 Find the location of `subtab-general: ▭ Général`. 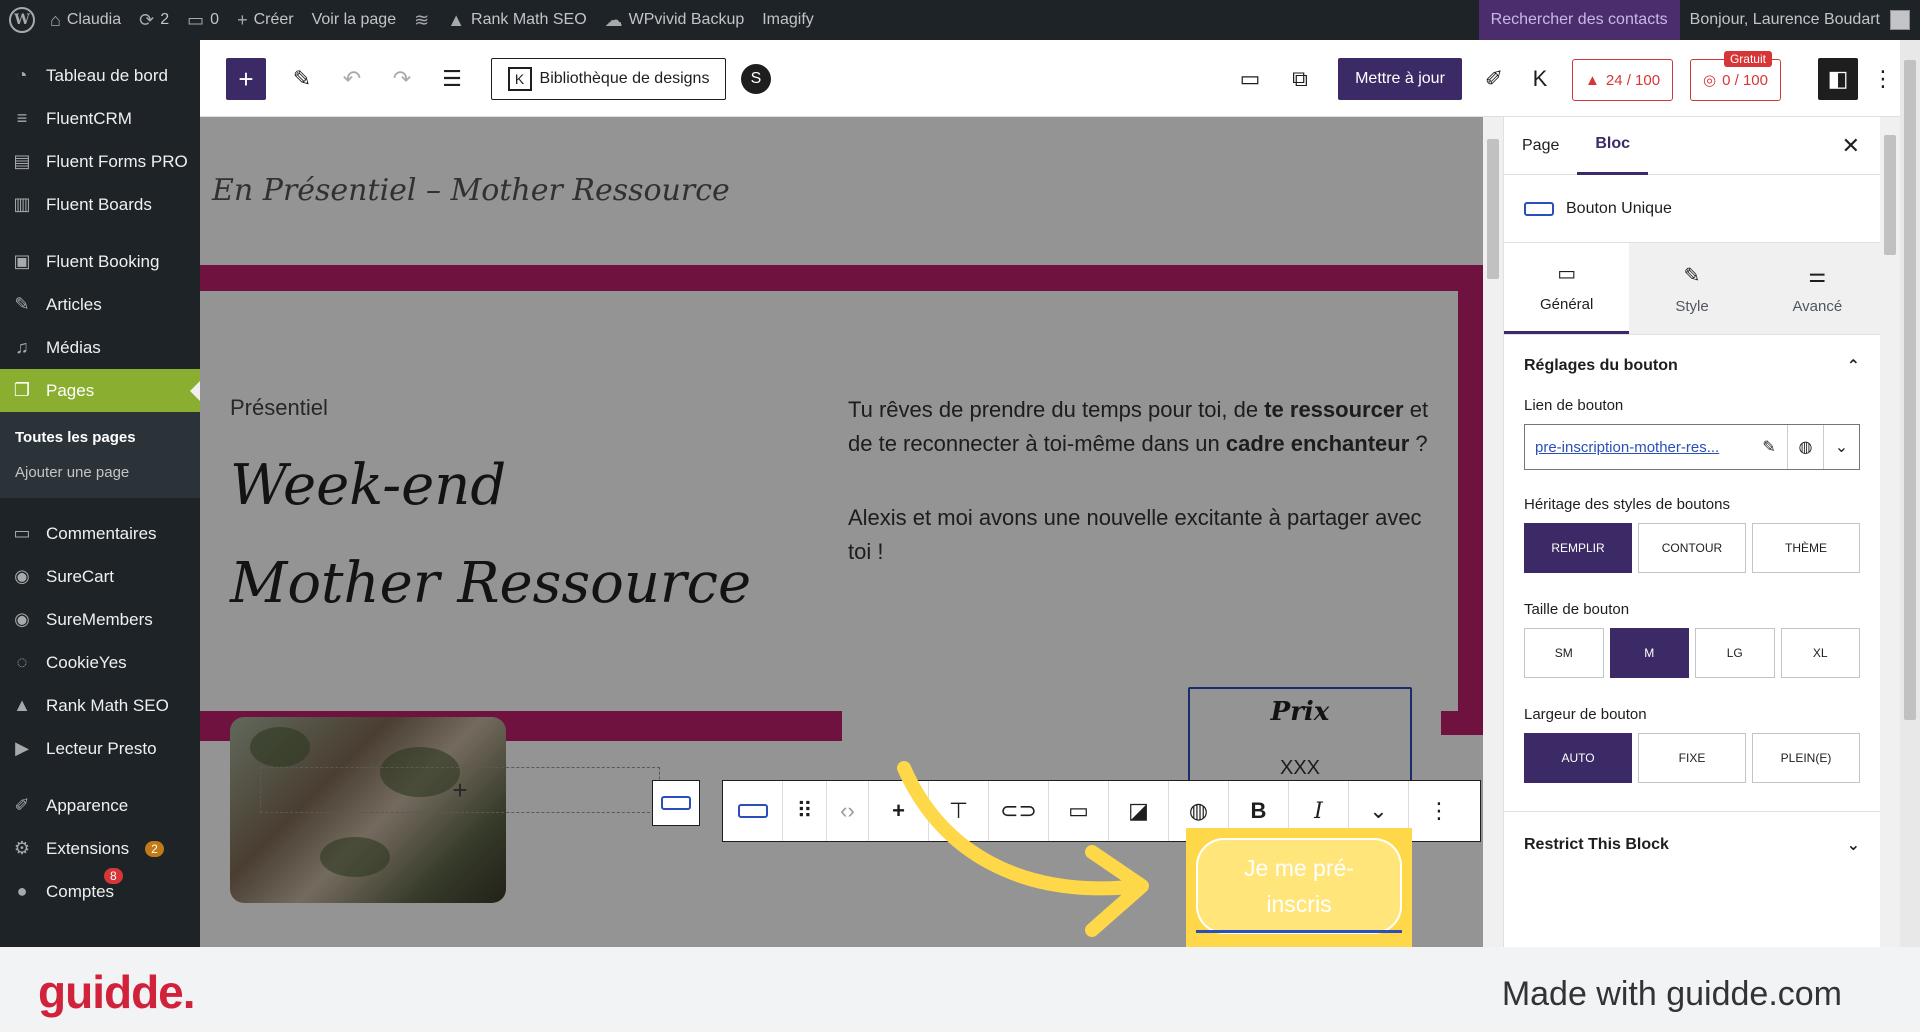

subtab-general: ▭ Général is located at coordinates (1567, 288).